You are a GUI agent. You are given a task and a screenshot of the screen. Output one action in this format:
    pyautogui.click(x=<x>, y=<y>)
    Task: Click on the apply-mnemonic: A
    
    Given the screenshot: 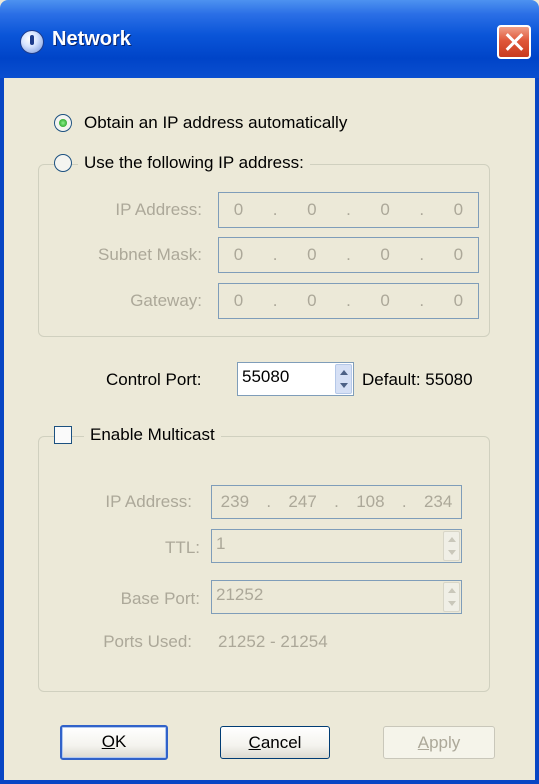 What is the action you would take?
    pyautogui.click(x=423, y=742)
    